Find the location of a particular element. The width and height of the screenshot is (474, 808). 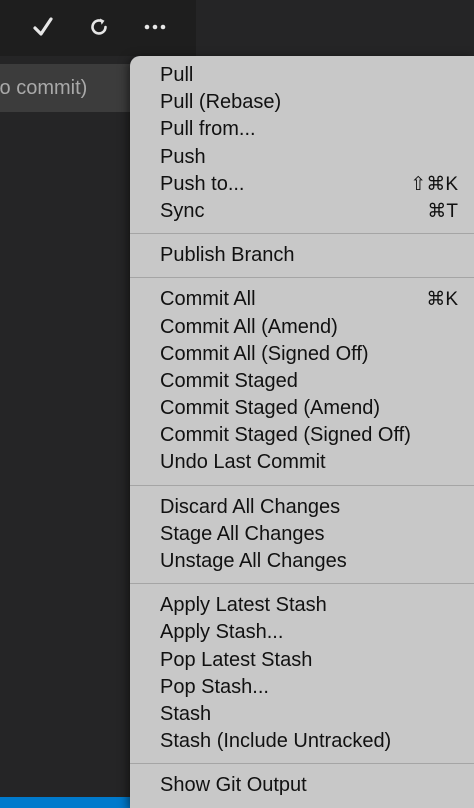

menu-item-commit-all-amend: Commit All (Amend) is located at coordinates (302, 327).